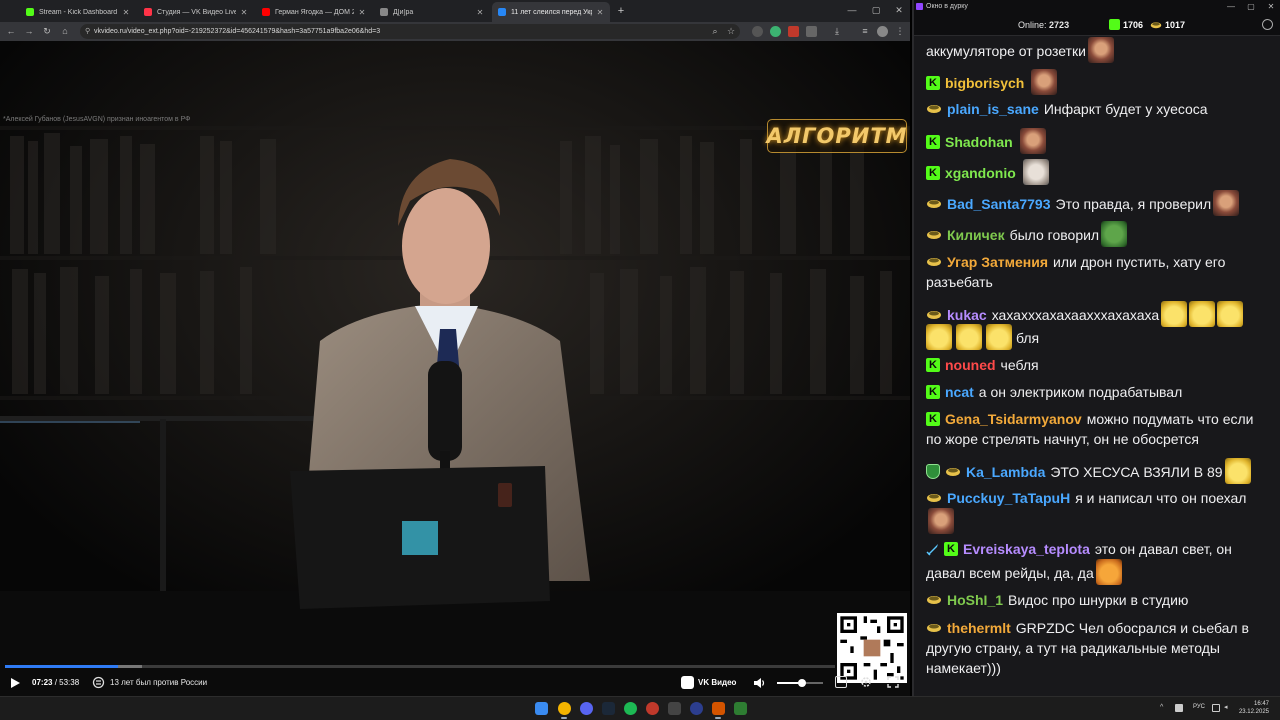 The height and width of the screenshot is (720, 1280). I want to click on extensions-puzzle-icon, so click(811, 31).